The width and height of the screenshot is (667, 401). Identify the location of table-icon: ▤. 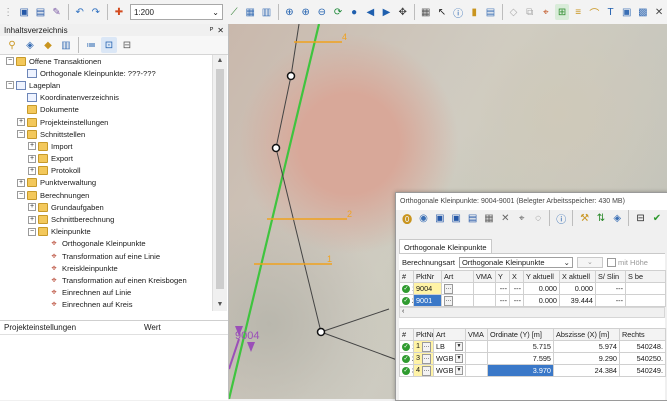
(490, 12).